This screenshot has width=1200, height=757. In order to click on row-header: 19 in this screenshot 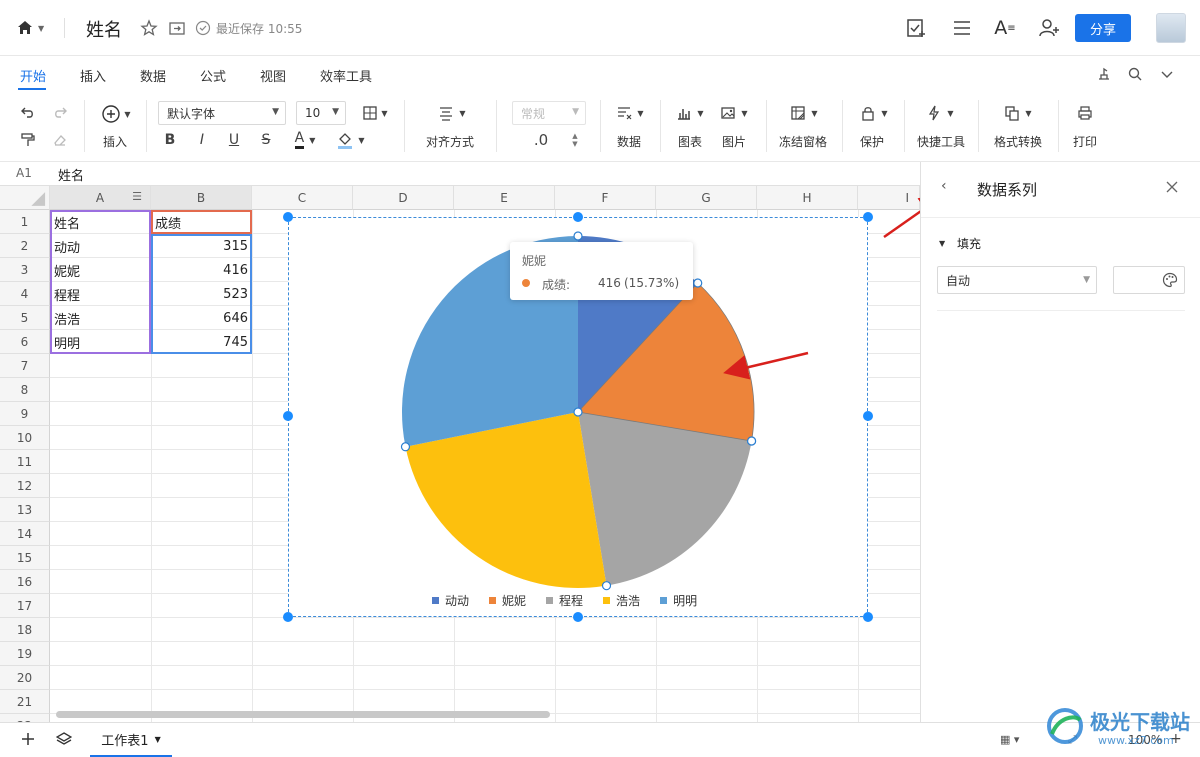, I will do `click(25, 654)`.